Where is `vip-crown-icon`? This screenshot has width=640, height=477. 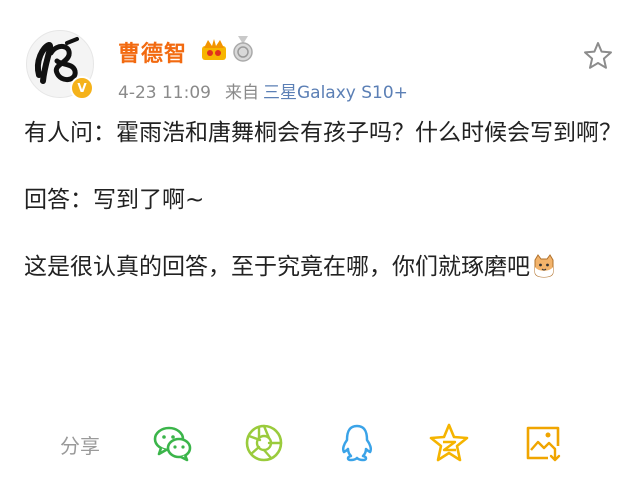
vip-crown-icon is located at coordinates (214, 52).